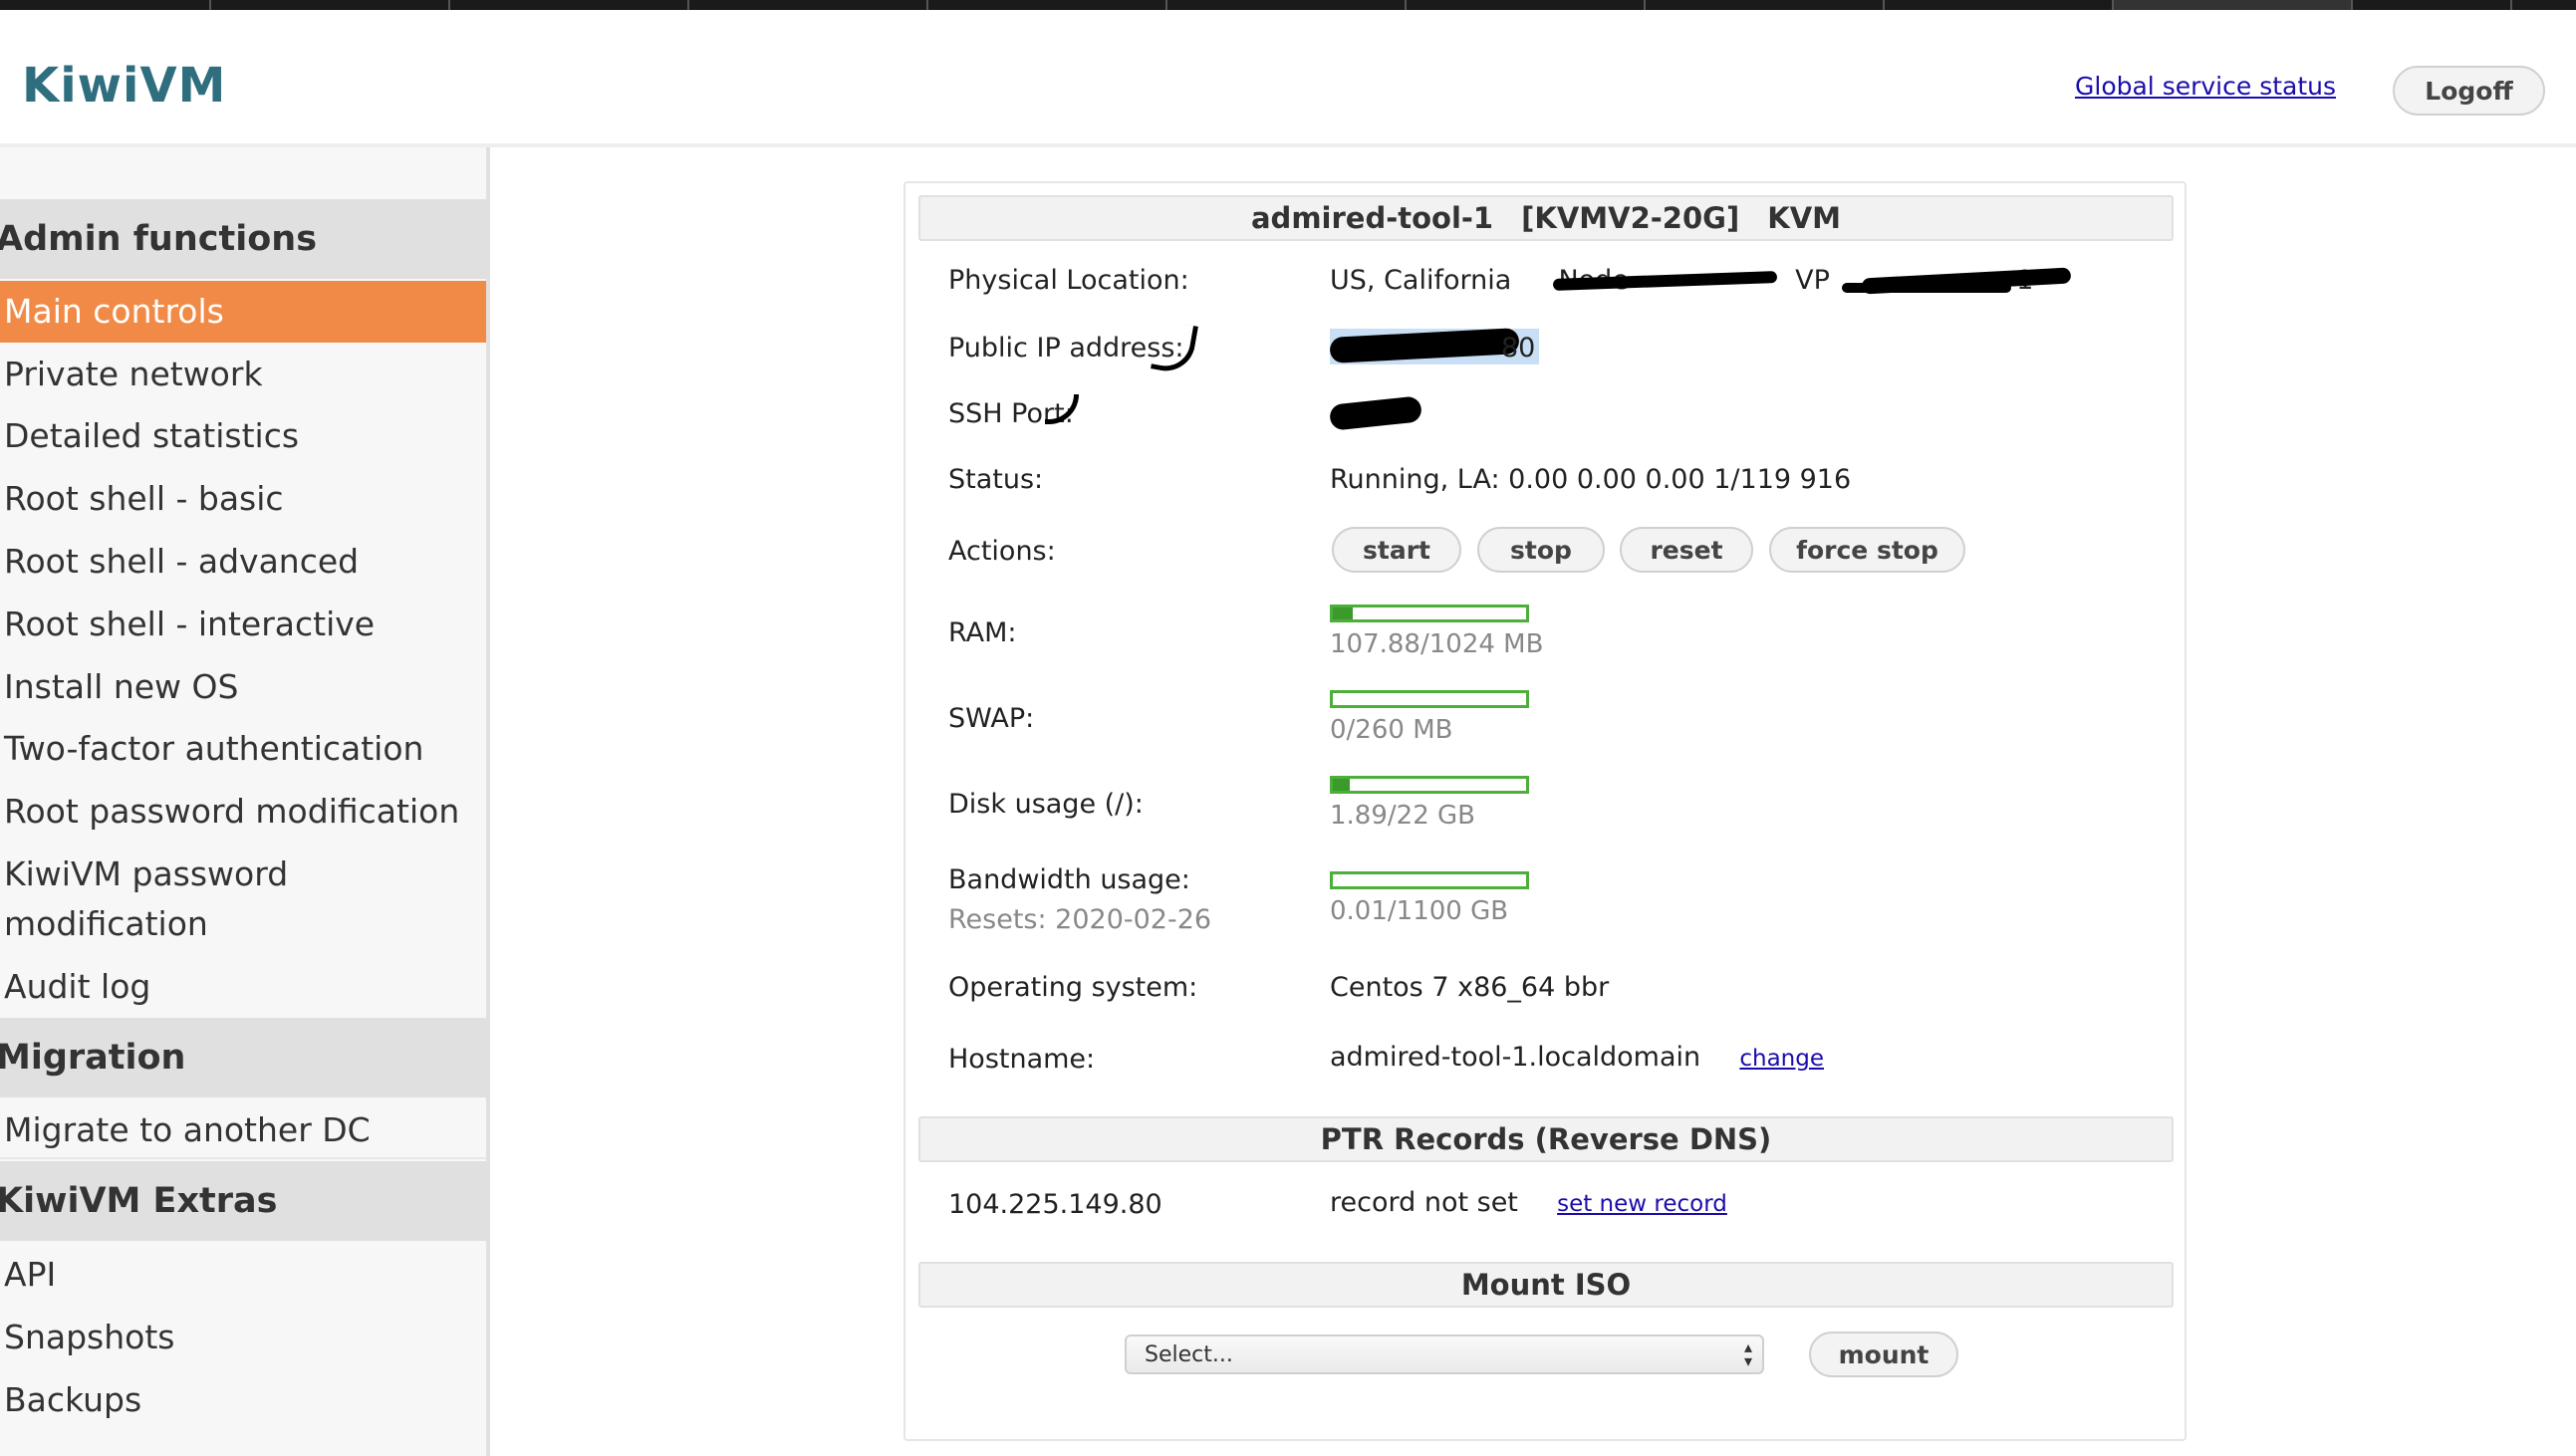  I want to click on mount-iso-bar: Mount ISO, so click(1546, 1285).